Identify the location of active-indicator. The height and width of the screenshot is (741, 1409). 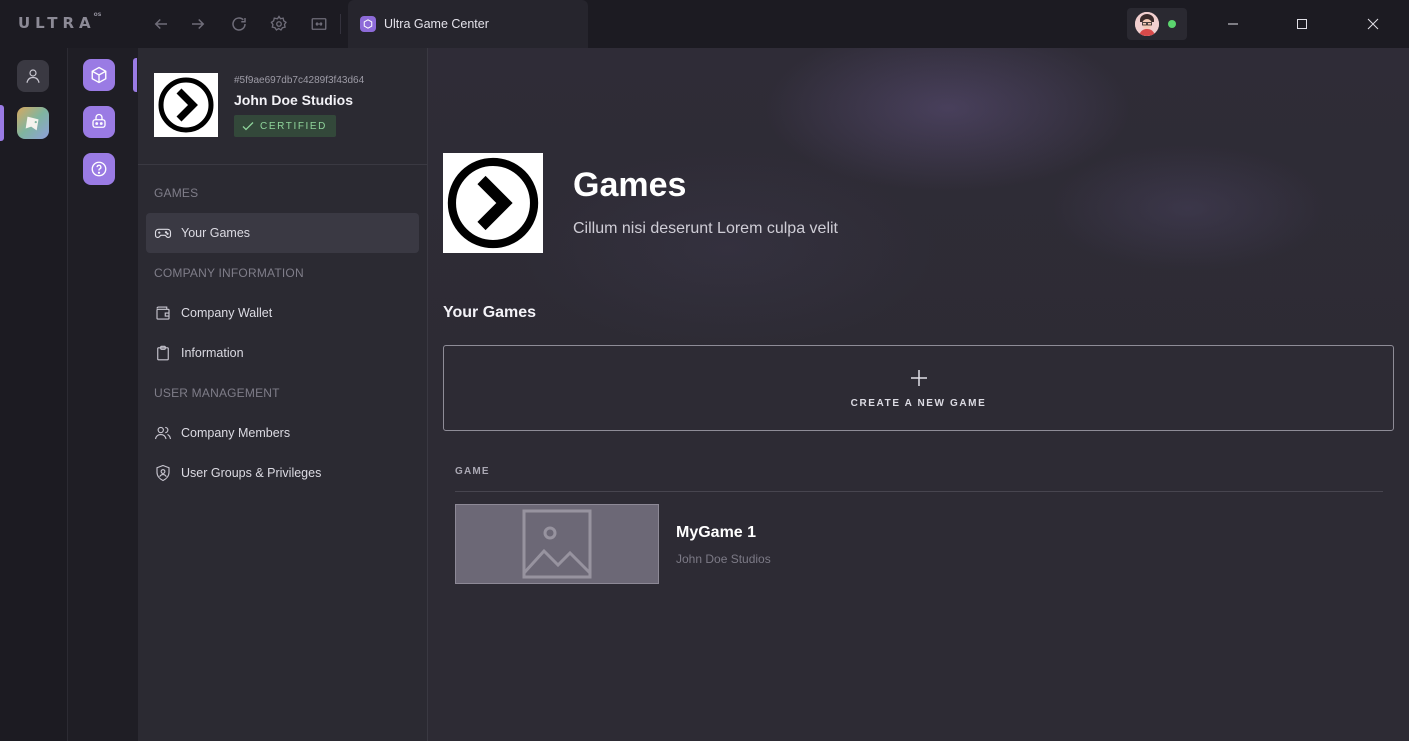
(2, 123).